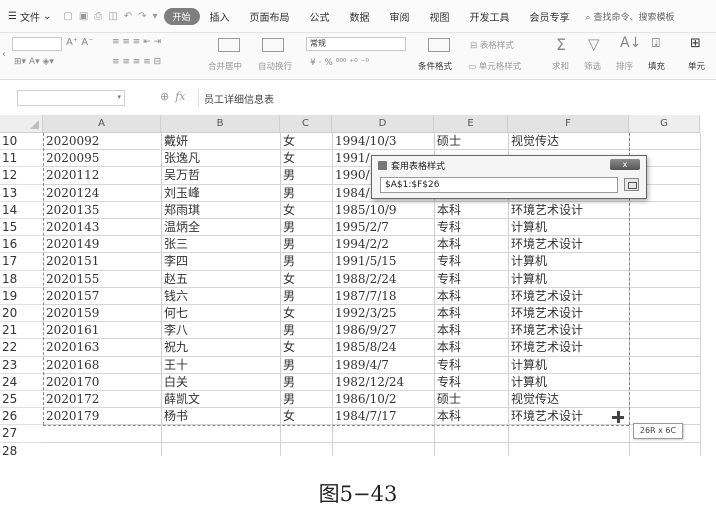 The height and width of the screenshot is (520, 716). Describe the element at coordinates (71, 98) in the screenshot. I see `name-box: ▾` at that location.